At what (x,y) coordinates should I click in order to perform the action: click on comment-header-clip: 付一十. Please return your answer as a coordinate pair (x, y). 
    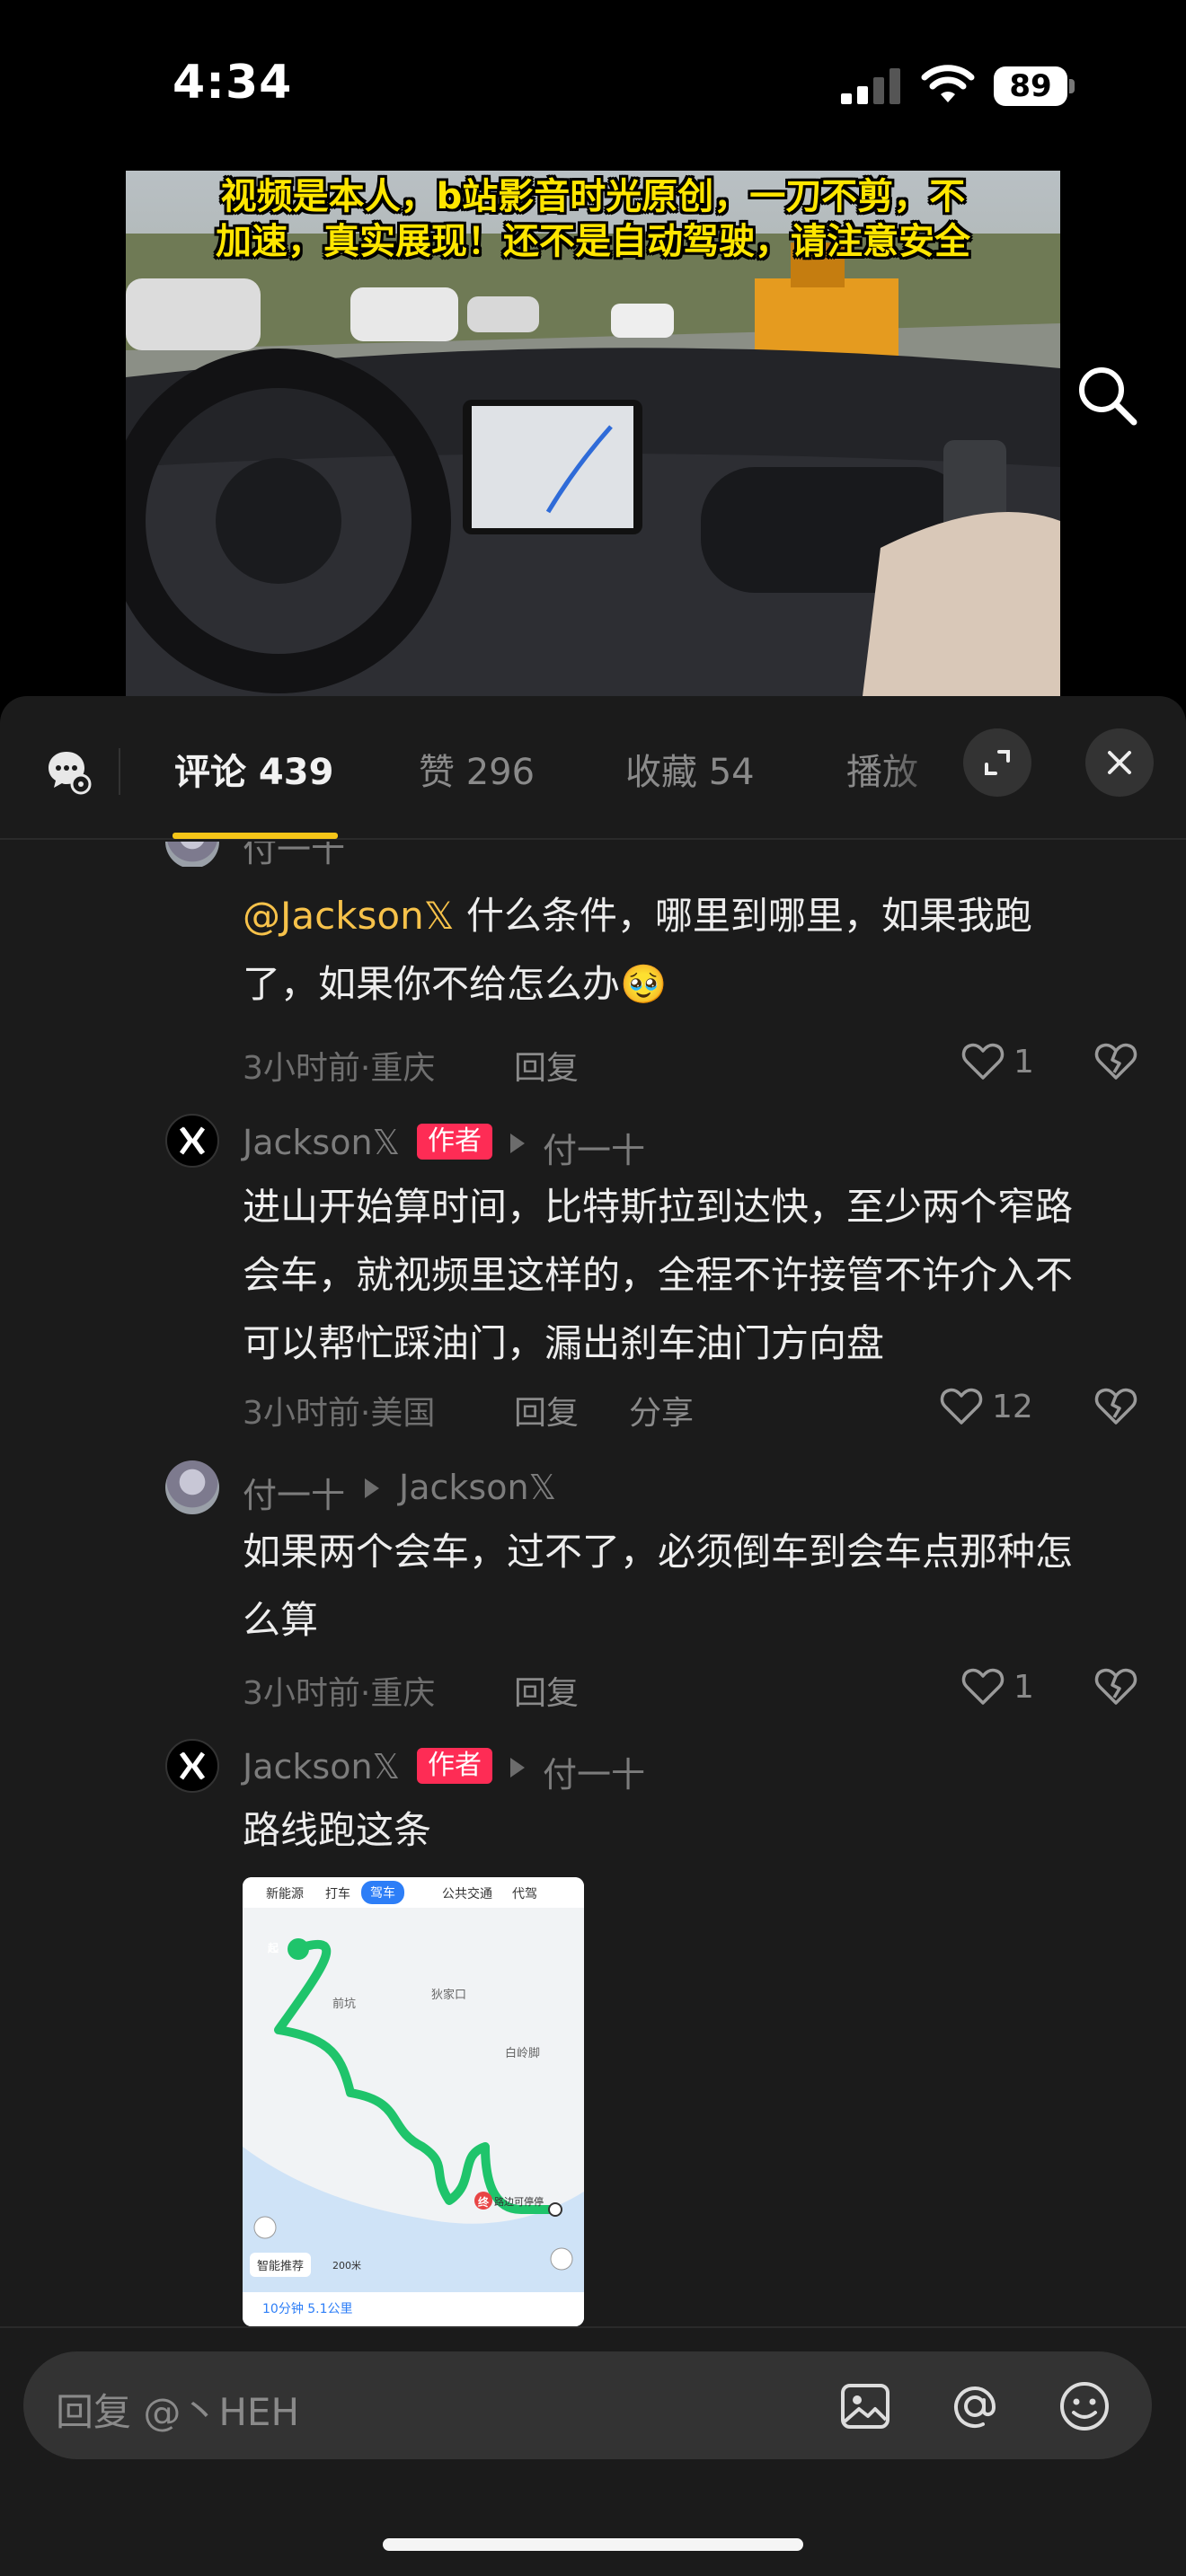
    Looking at the image, I should click on (593, 854).